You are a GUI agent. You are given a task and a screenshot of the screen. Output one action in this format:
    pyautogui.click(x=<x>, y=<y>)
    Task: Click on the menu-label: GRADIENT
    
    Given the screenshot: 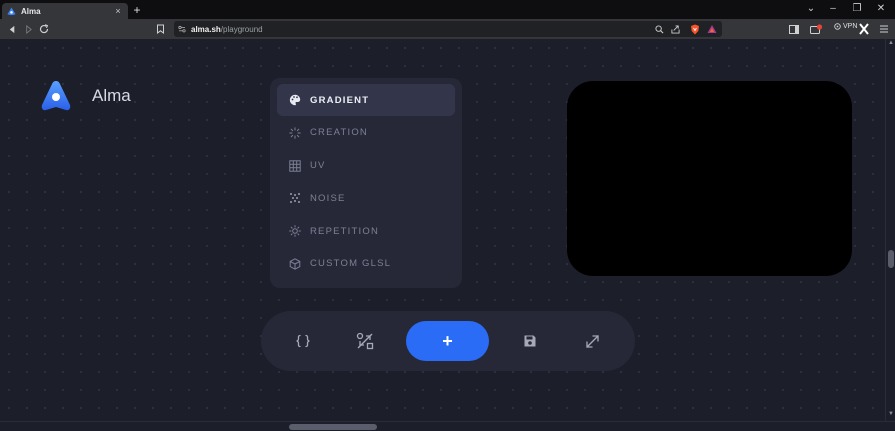 What is the action you would take?
    pyautogui.click(x=340, y=100)
    